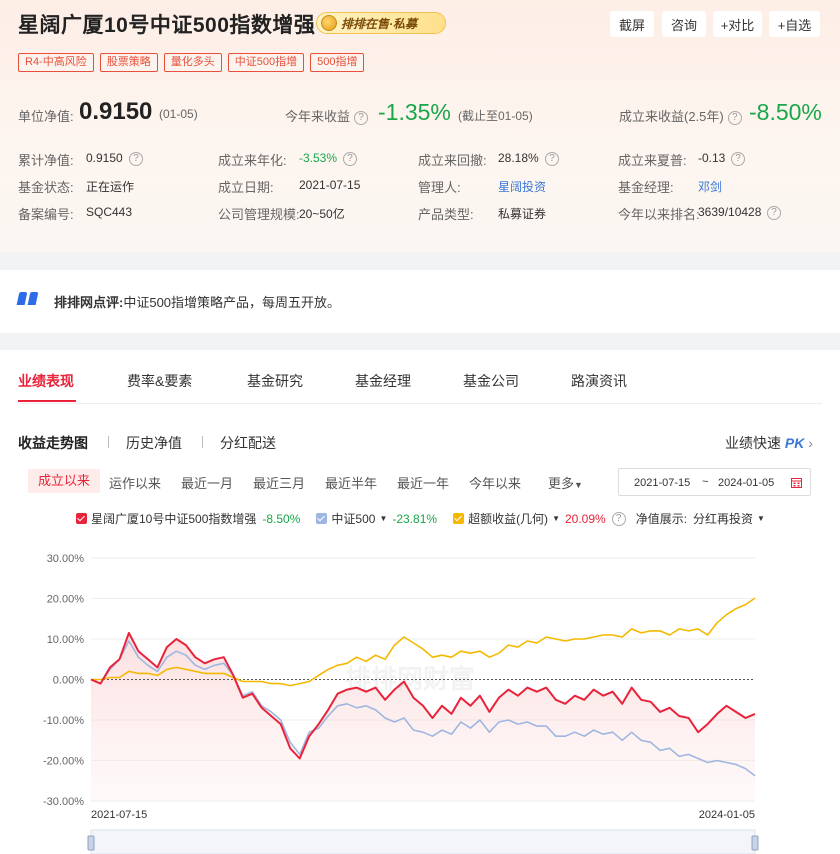 The image size is (840, 854). What do you see at coordinates (794, 24) in the screenshot?
I see `add-watchlist-button: +自选` at bounding box center [794, 24].